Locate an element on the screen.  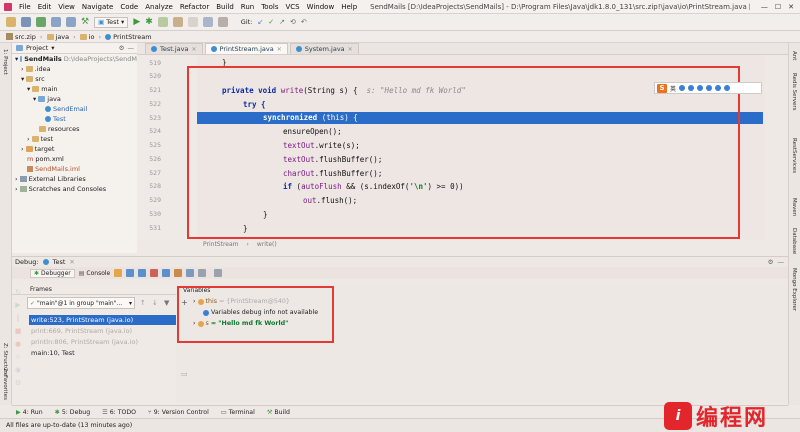
tab-debug: ✱ 5: Debug is located at coordinates (73, 412).